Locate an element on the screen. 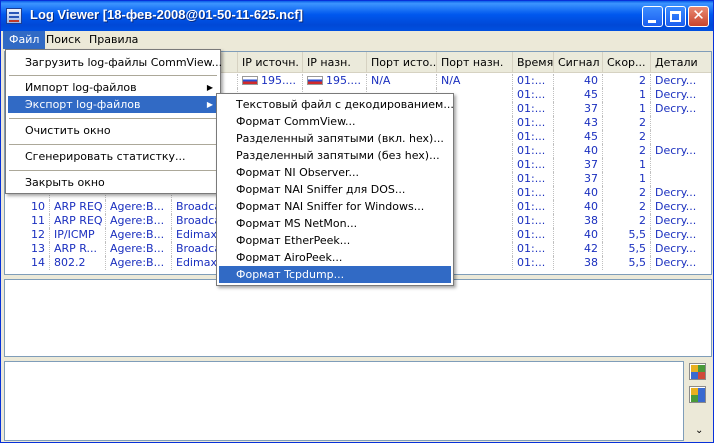 The height and width of the screenshot is (443, 714). table-cell-no: 13 is located at coordinates (27, 249).